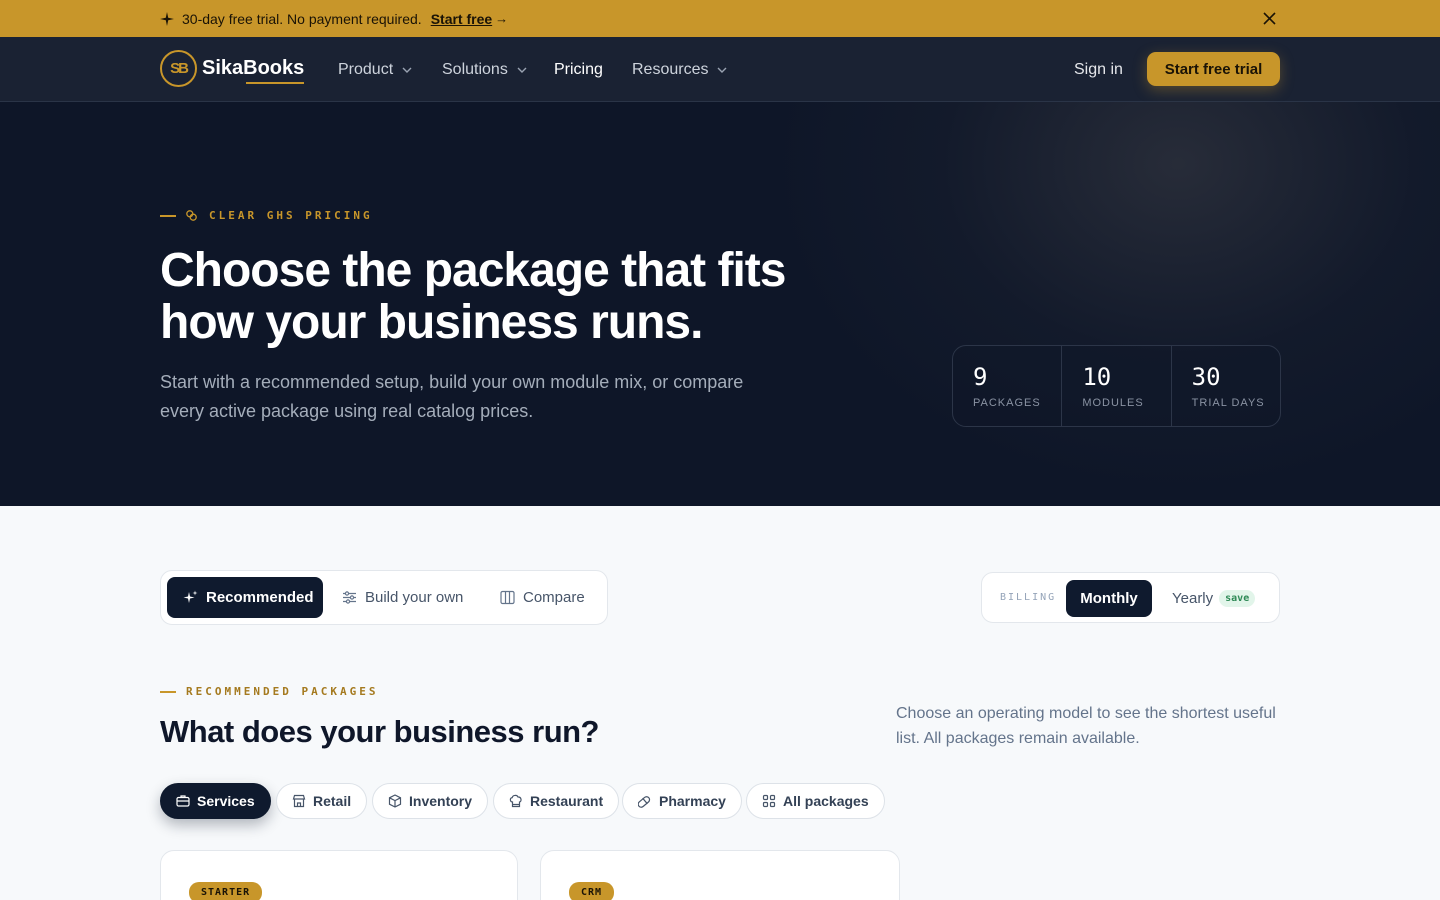 This screenshot has width=1440, height=900. I want to click on mode-recommended-button: Recommended, so click(245, 597).